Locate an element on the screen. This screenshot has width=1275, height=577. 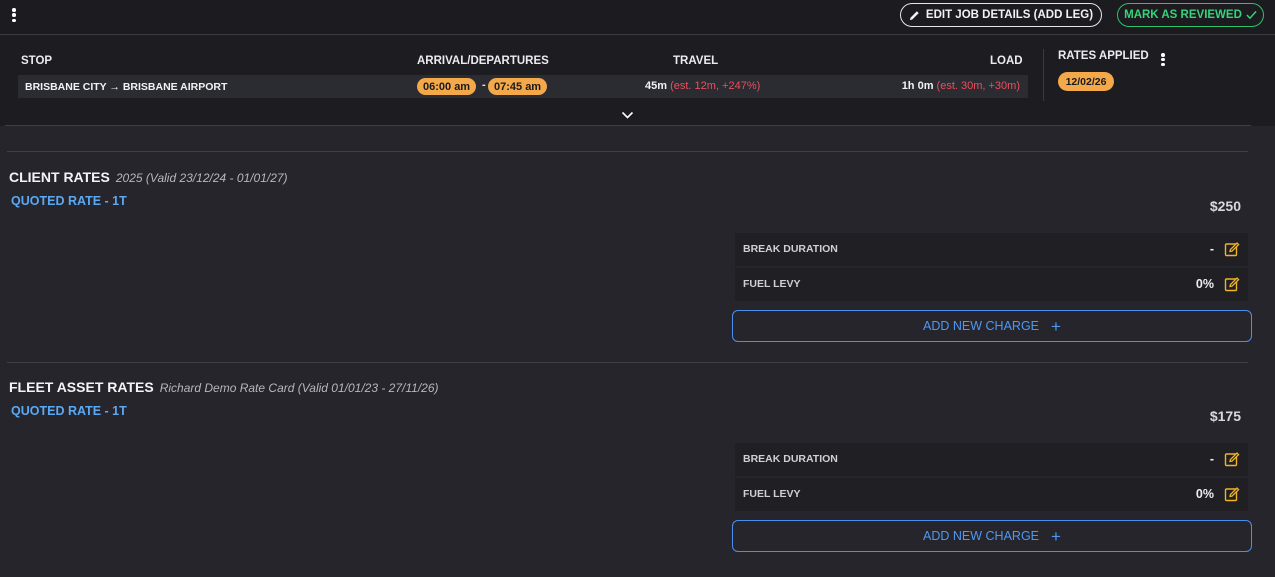
load-time-estimate: (est. 30m, +30m) is located at coordinates (978, 86).